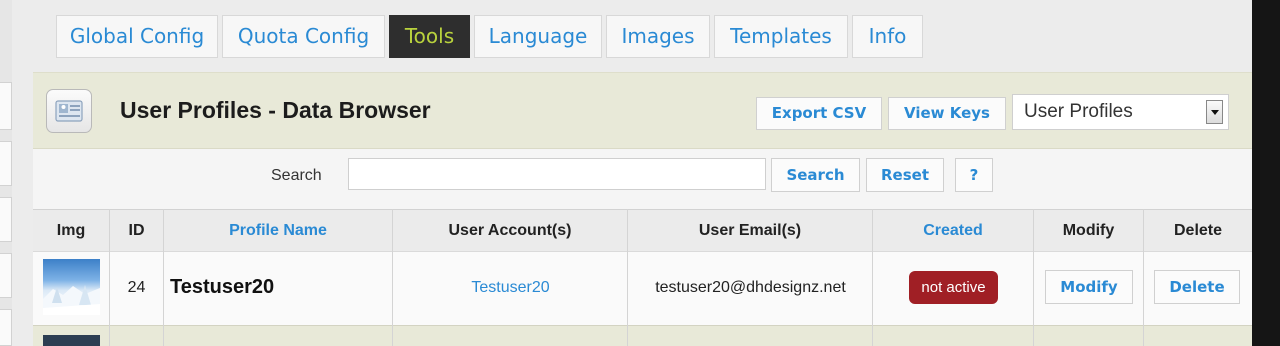 The width and height of the screenshot is (1280, 346). I want to click on tab-quota-config: Quota Config, so click(303, 36).